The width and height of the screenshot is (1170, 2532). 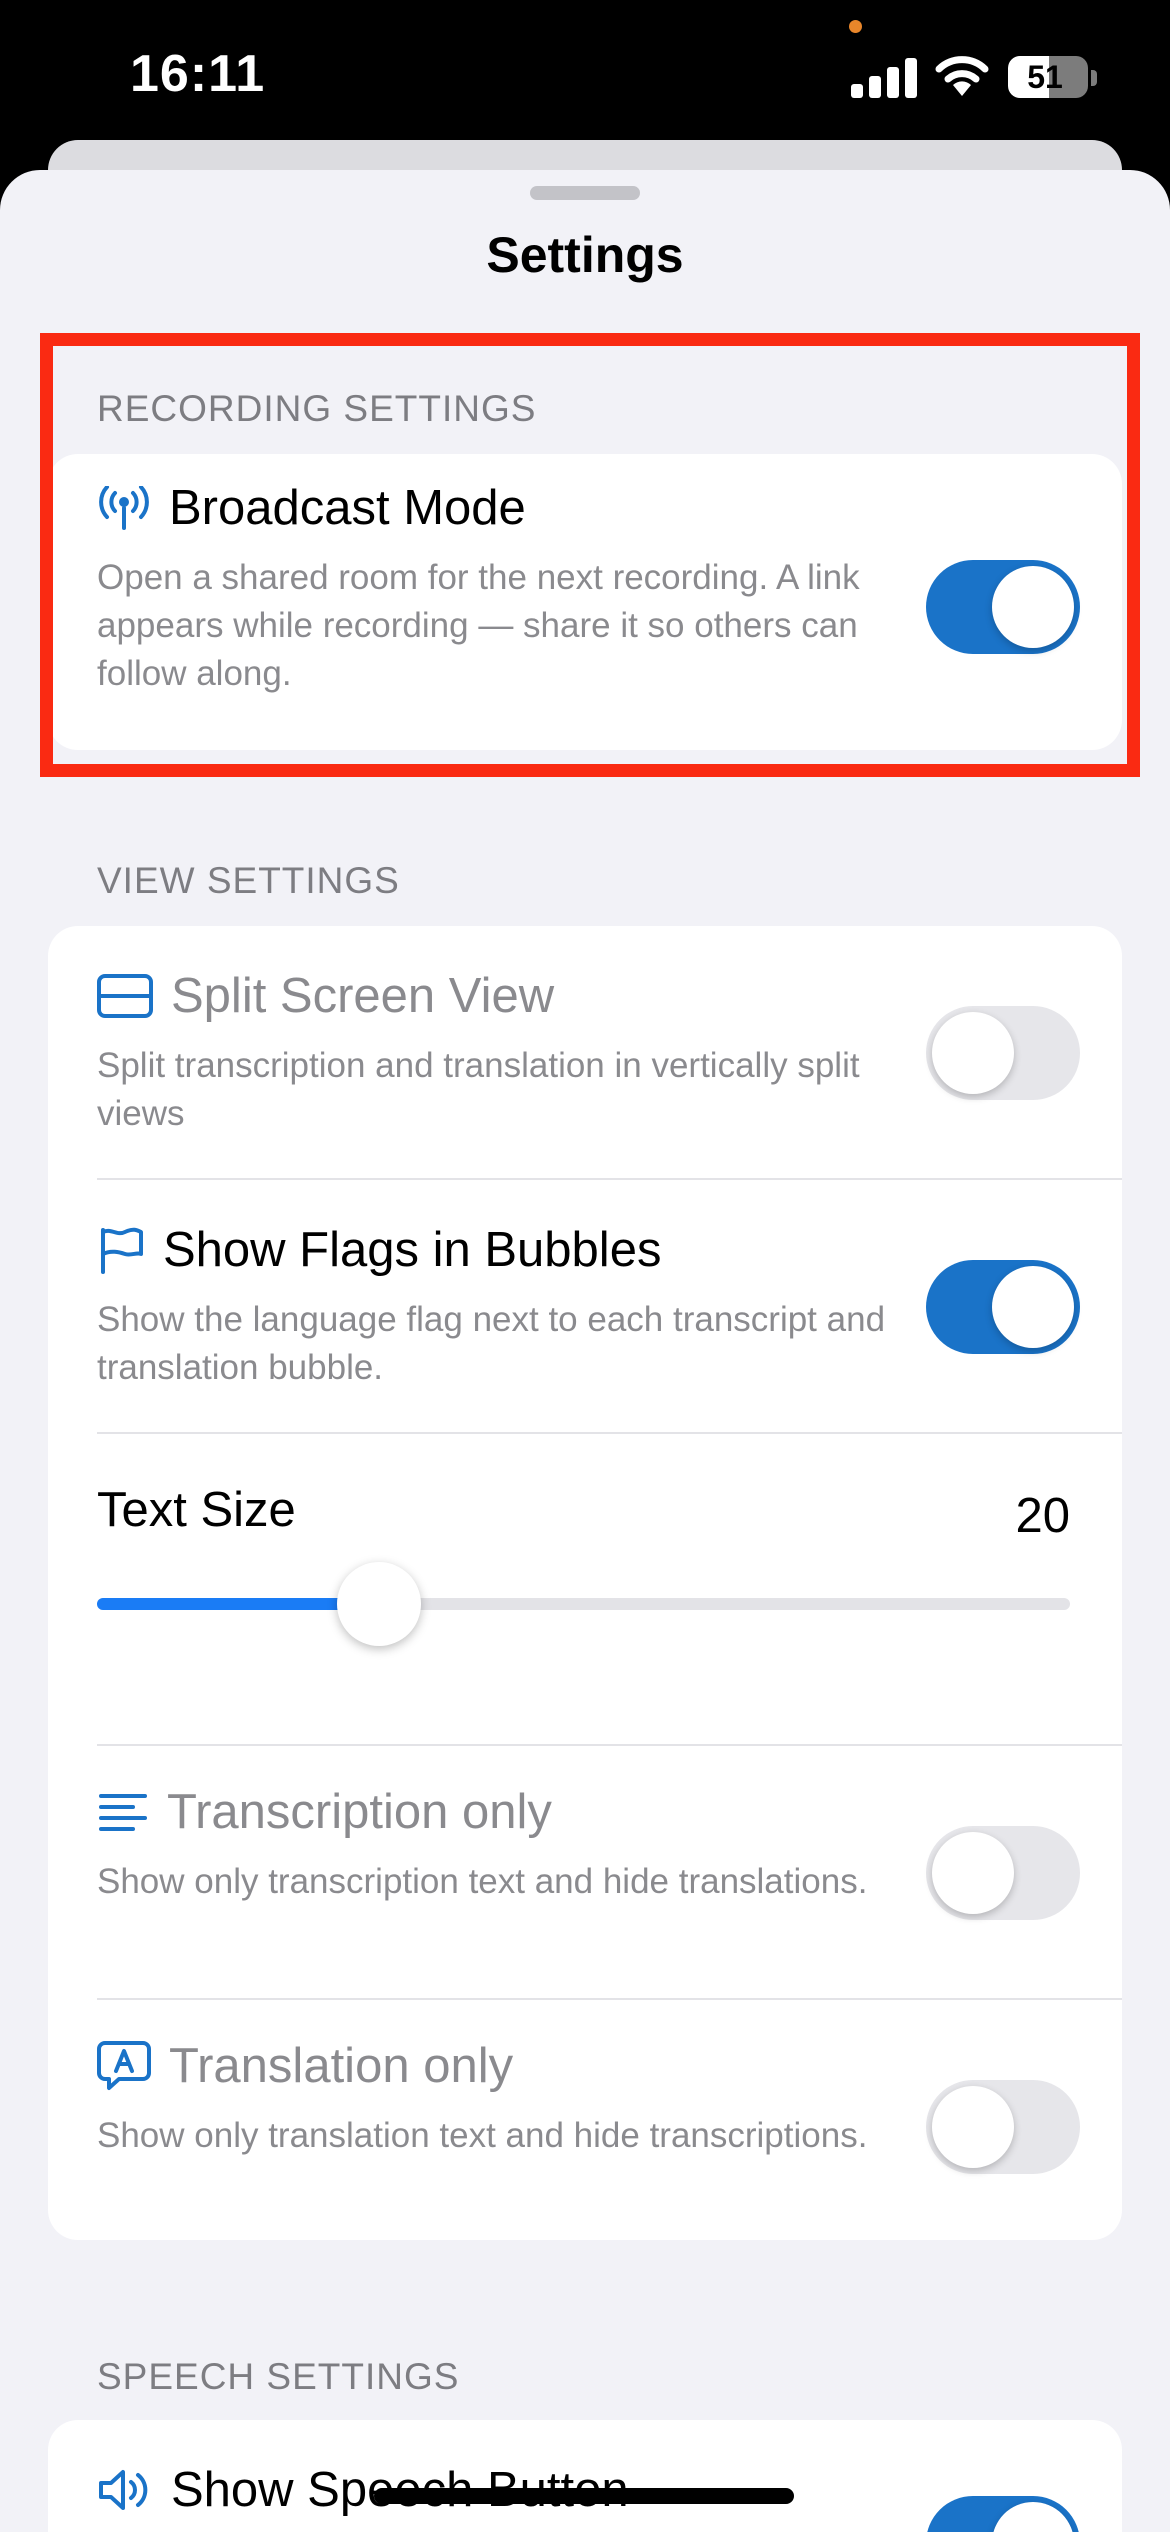 What do you see at coordinates (196, 1510) in the screenshot?
I see `text-size-label: Text Size` at bounding box center [196, 1510].